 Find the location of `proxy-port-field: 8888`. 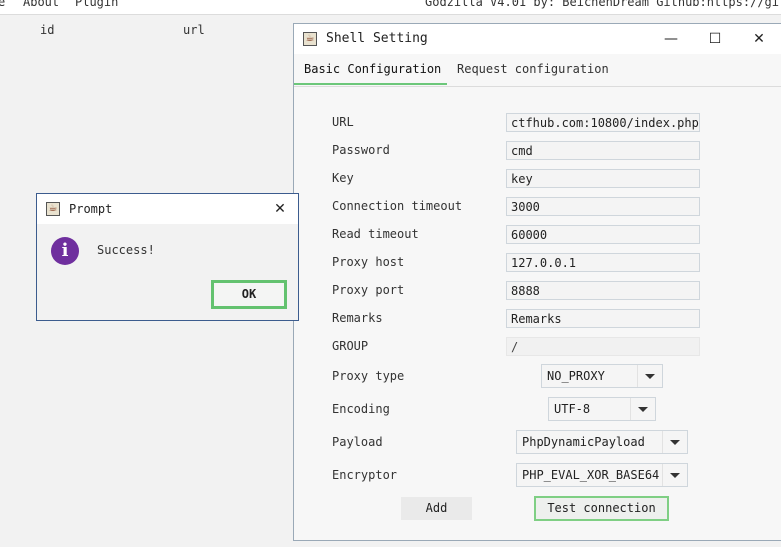

proxy-port-field: 8888 is located at coordinates (603, 290).